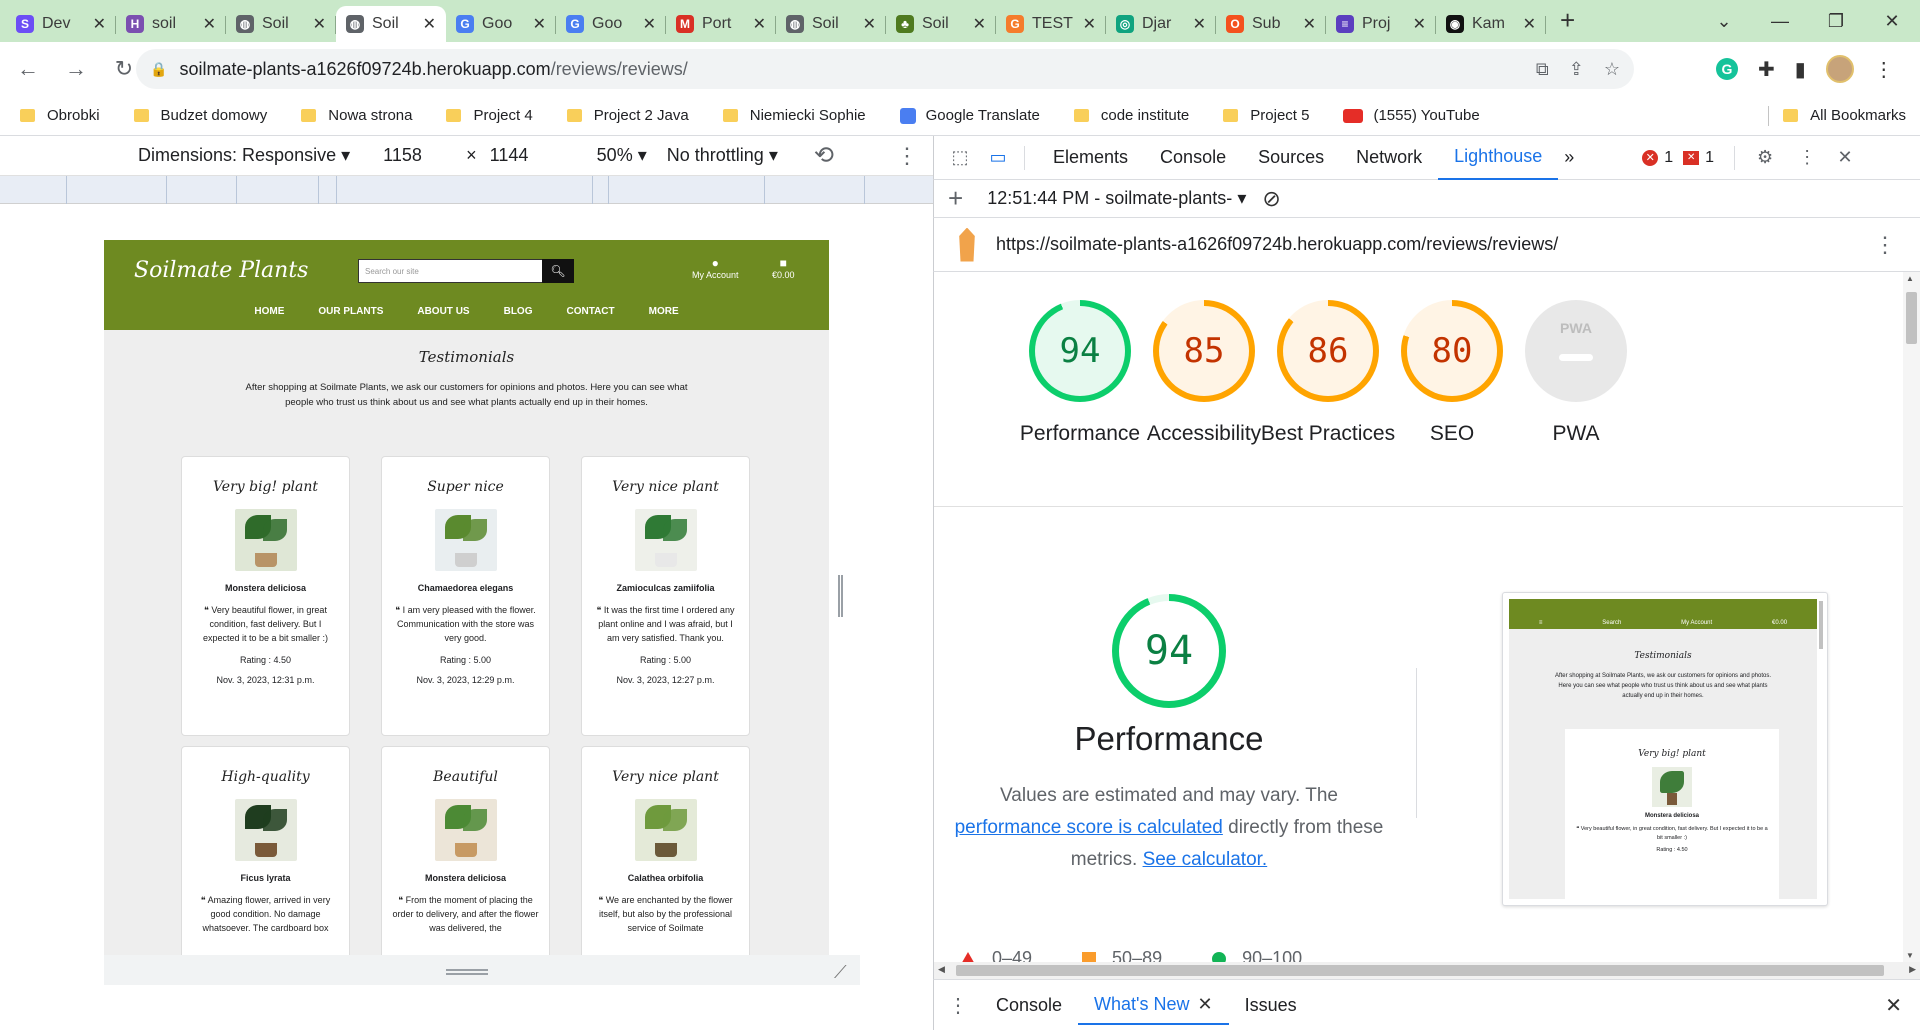 The width and height of the screenshot is (1920, 1030). I want to click on devtools-tab-network: Network, so click(1389, 158).